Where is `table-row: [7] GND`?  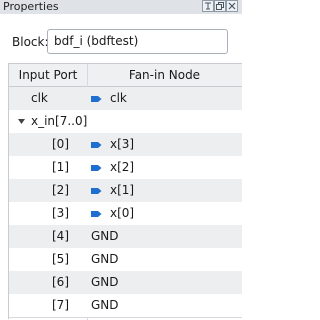
table-row: [7] GND is located at coordinates (125, 306).